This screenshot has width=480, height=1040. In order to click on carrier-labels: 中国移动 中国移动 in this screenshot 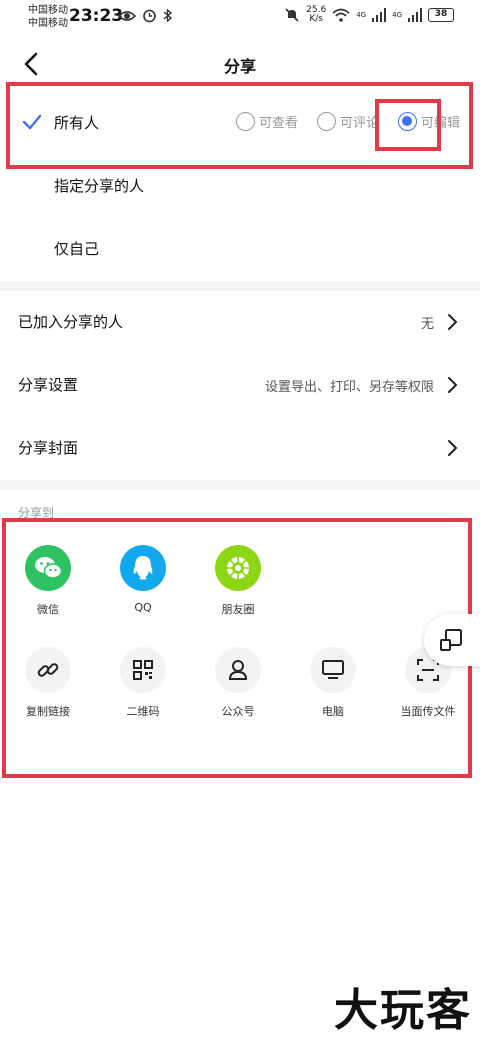, I will do `click(48, 17)`.